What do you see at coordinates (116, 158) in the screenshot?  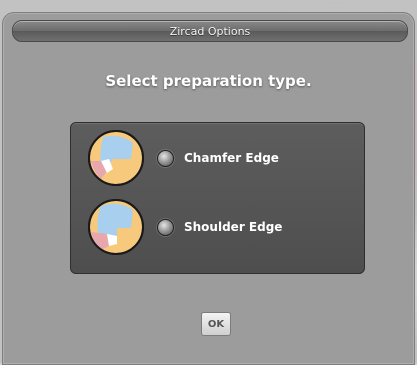 I see `chamfer-preview-icon` at bounding box center [116, 158].